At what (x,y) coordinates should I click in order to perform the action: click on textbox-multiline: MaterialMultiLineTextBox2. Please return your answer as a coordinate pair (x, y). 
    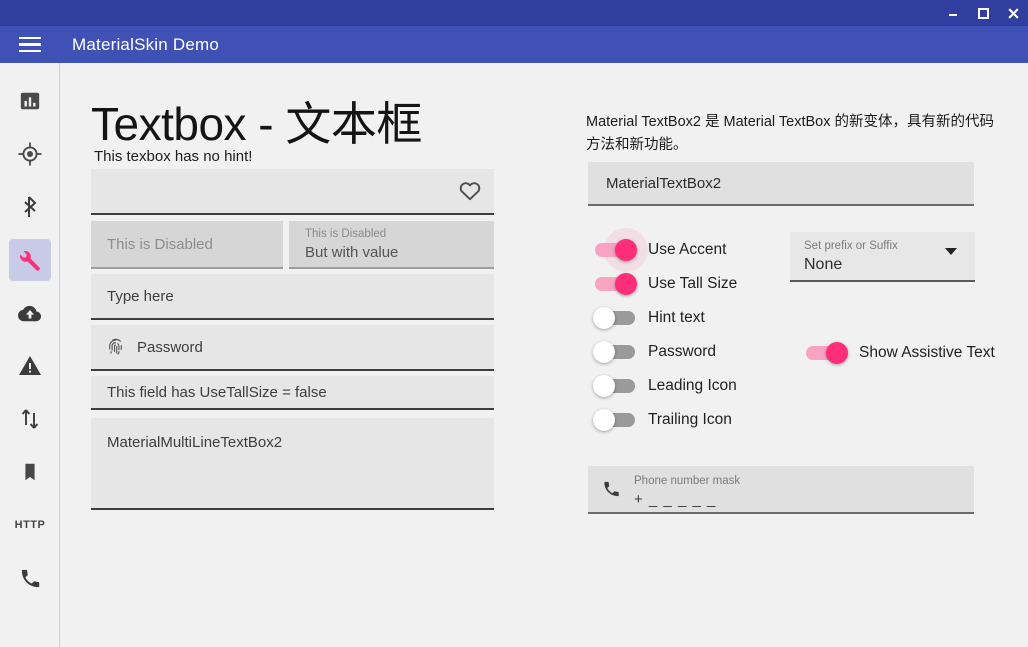
    Looking at the image, I should click on (292, 464).